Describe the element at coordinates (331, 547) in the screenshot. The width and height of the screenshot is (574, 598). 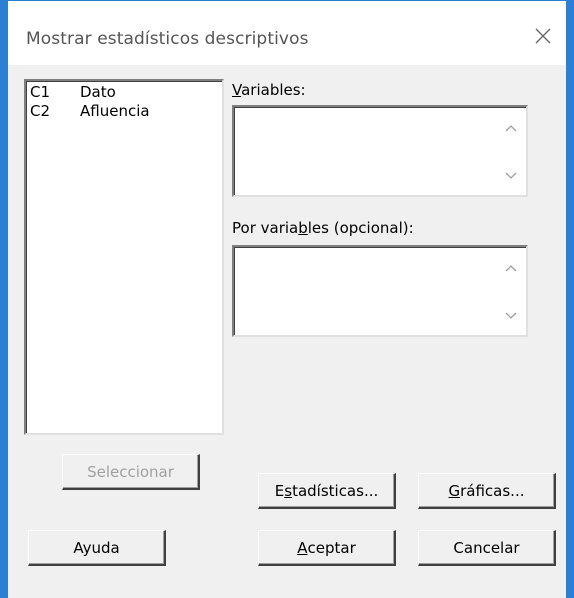
I see `ok-button-rest: ceptar` at that location.